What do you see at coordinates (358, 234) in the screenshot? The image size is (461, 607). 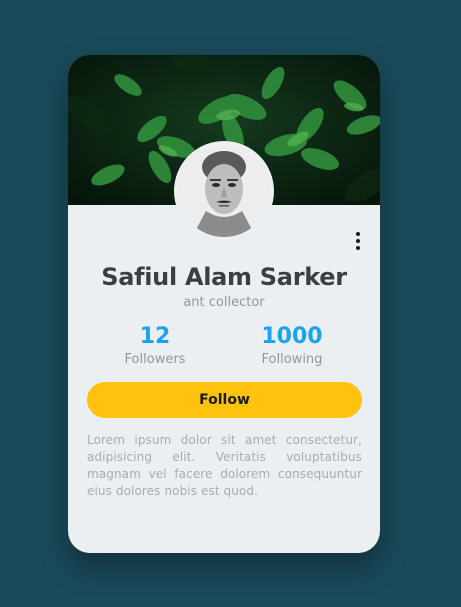 I see `more-vertical-icon` at bounding box center [358, 234].